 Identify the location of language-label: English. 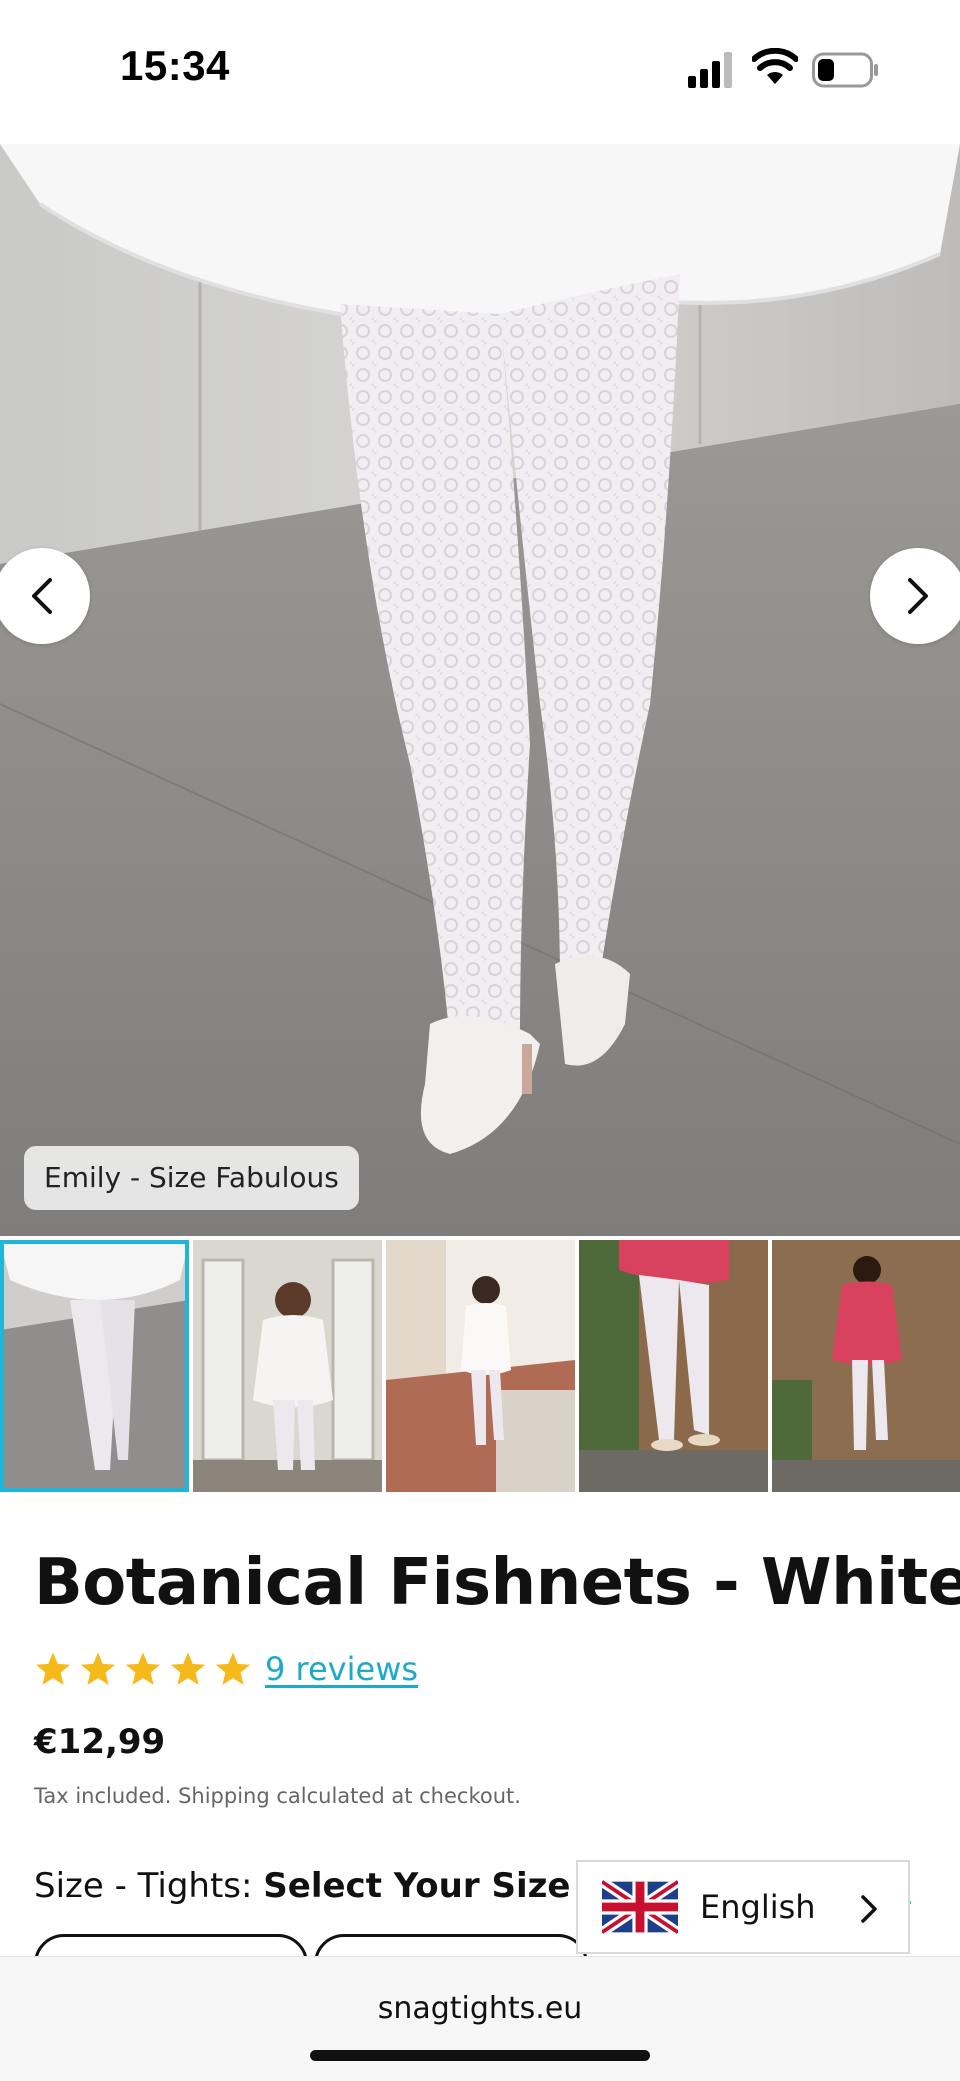
(758, 1907).